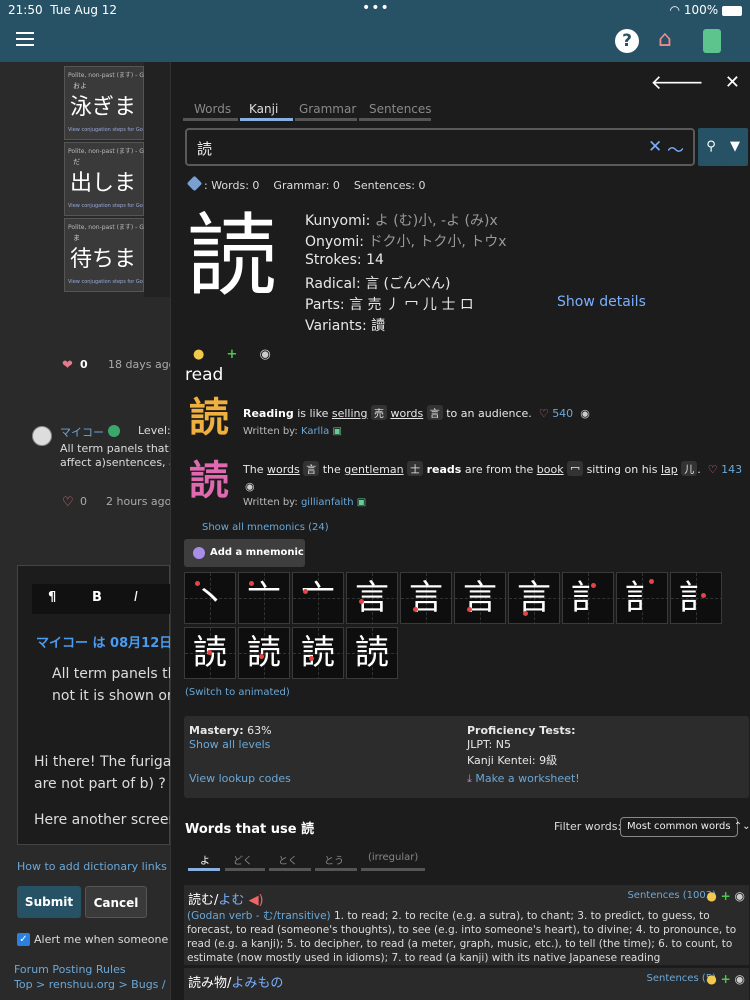 This screenshot has height=1000, width=750. Describe the element at coordinates (305, 502) in the screenshot. I see `mnemonic-author: Written by: gillianfaith ▣` at that location.